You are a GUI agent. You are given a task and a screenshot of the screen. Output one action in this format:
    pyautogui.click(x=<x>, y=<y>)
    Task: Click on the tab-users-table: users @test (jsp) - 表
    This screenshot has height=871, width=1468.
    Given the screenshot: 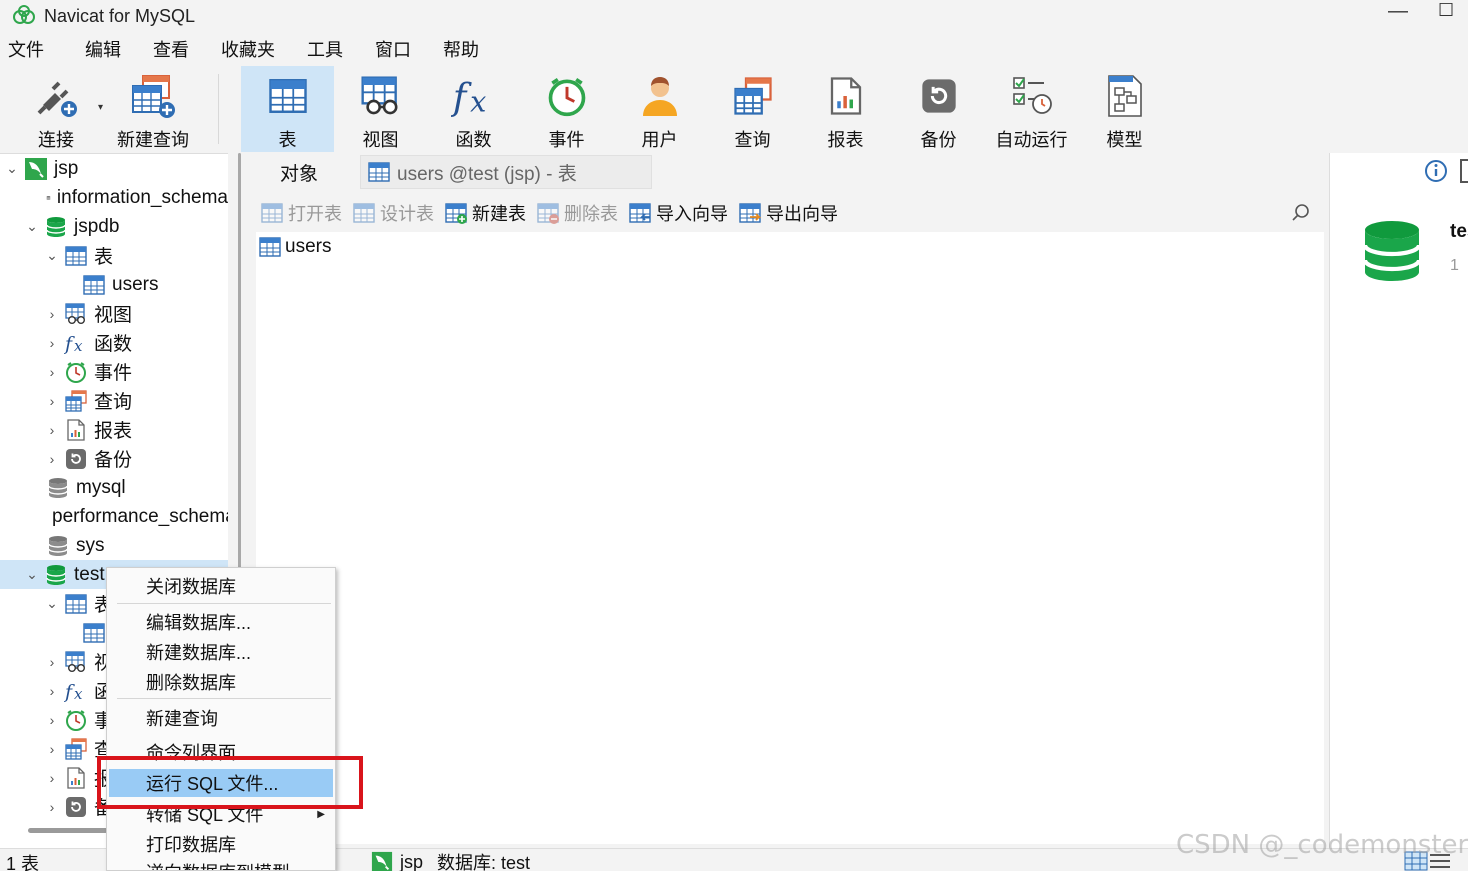 What is the action you would take?
    pyautogui.click(x=506, y=172)
    